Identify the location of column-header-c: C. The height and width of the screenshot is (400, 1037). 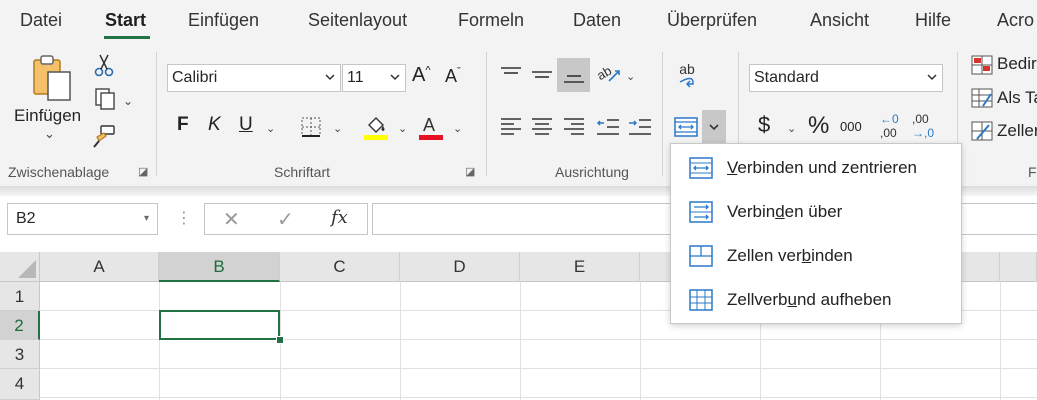
(340, 267).